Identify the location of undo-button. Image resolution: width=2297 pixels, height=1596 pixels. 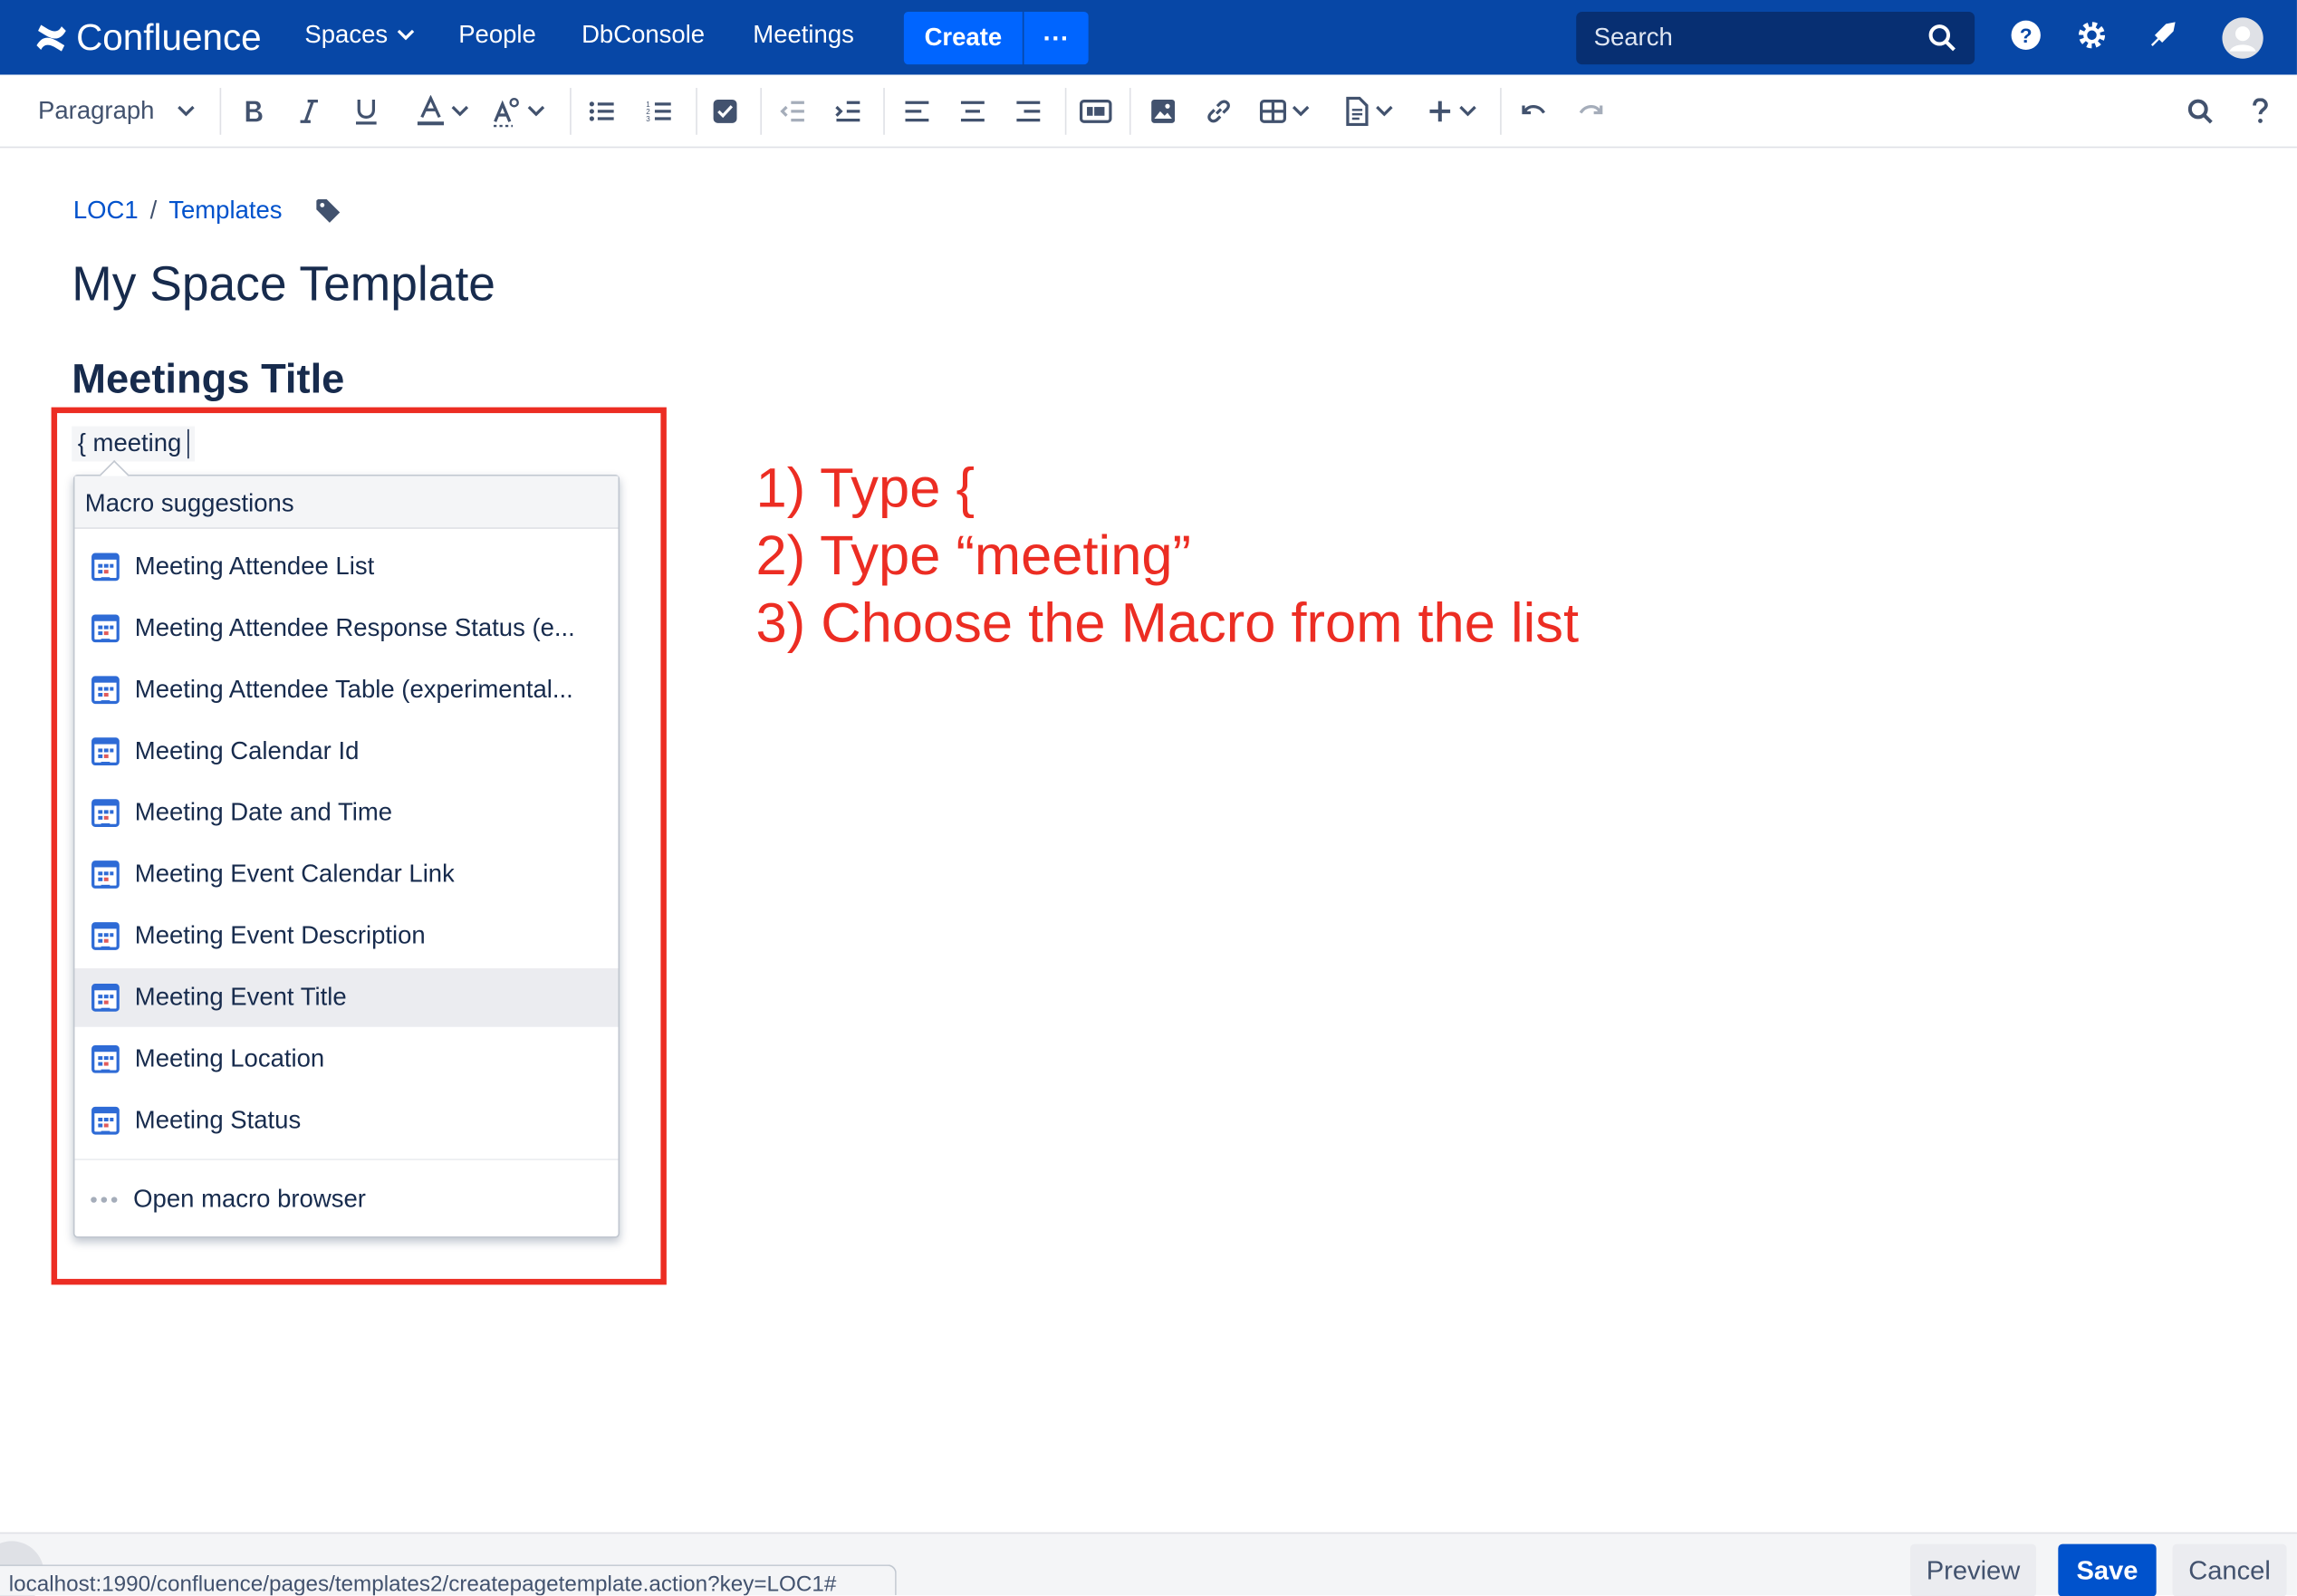
(1534, 111).